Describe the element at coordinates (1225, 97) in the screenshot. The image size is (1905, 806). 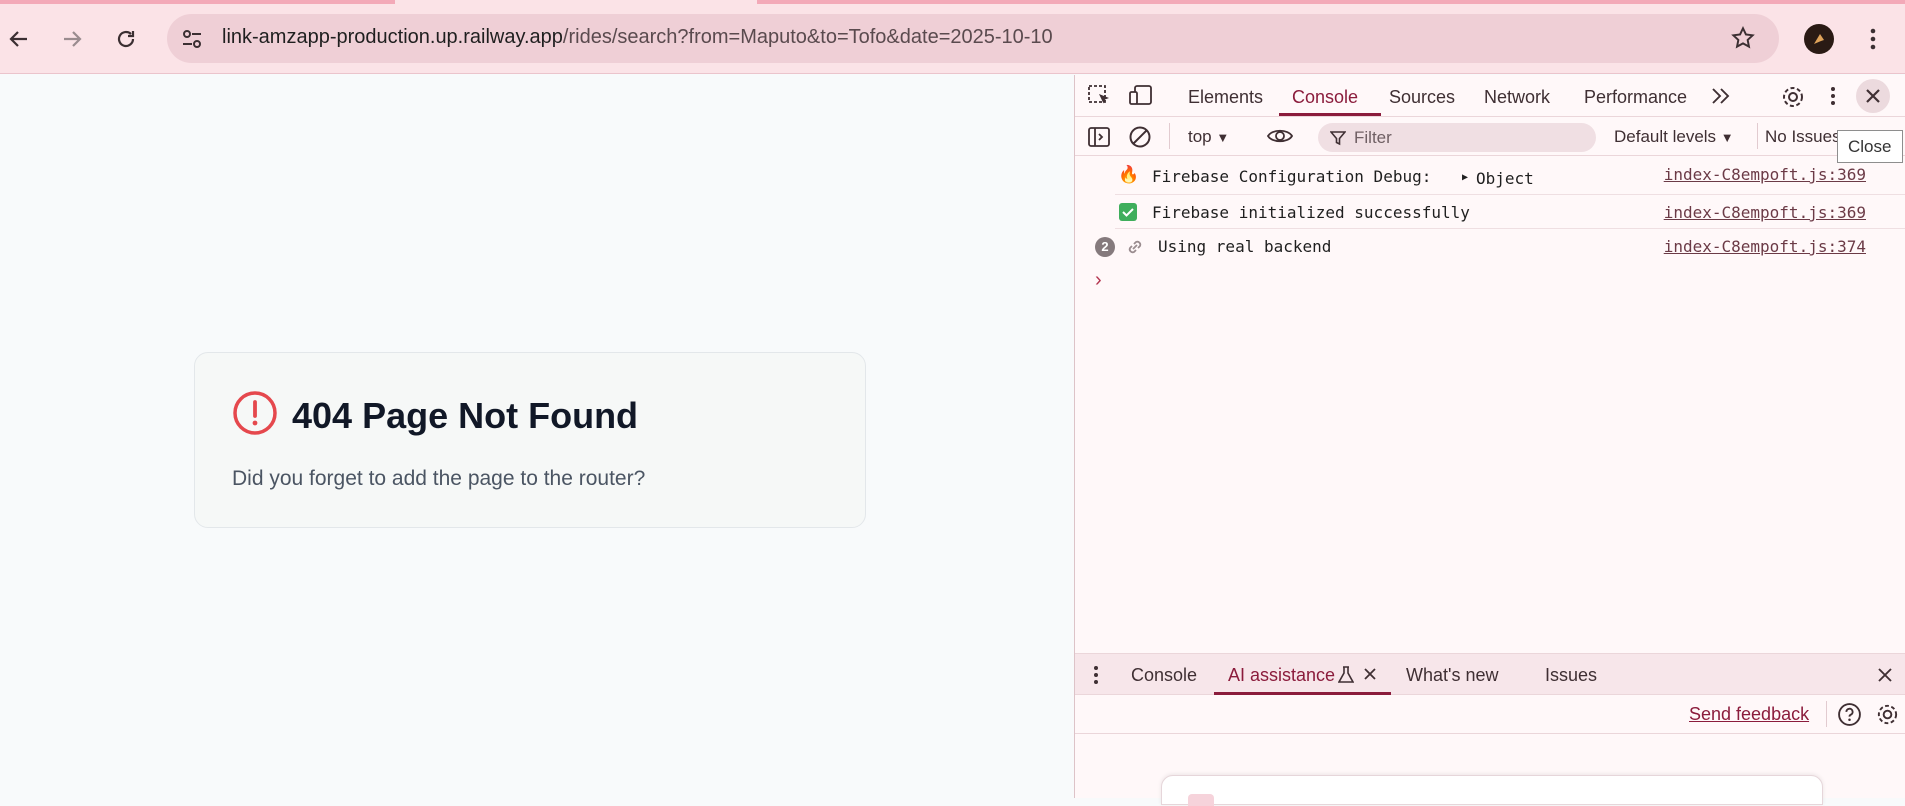
I see `tab-elements: Elements` at that location.